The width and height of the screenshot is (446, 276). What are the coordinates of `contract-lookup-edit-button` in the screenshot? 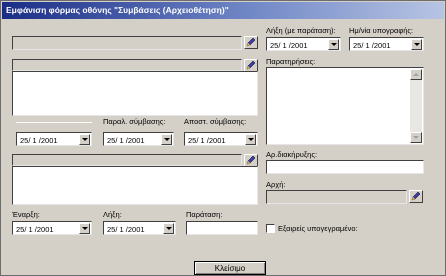 It's located at (251, 42).